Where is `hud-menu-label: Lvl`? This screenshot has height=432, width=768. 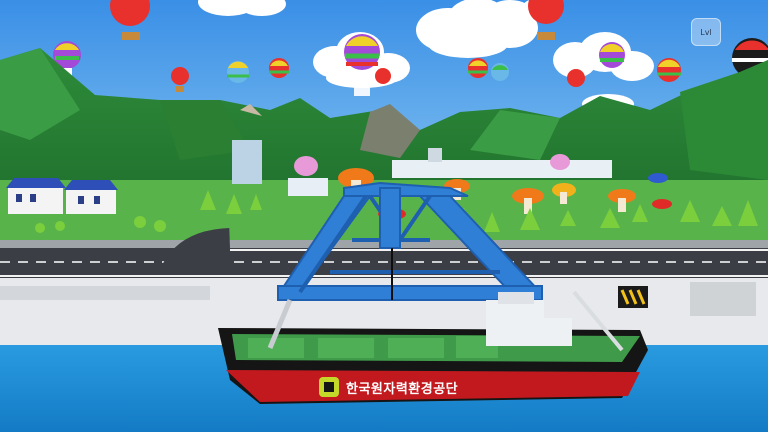
hud-menu-label: Lvl is located at coordinates (706, 32).